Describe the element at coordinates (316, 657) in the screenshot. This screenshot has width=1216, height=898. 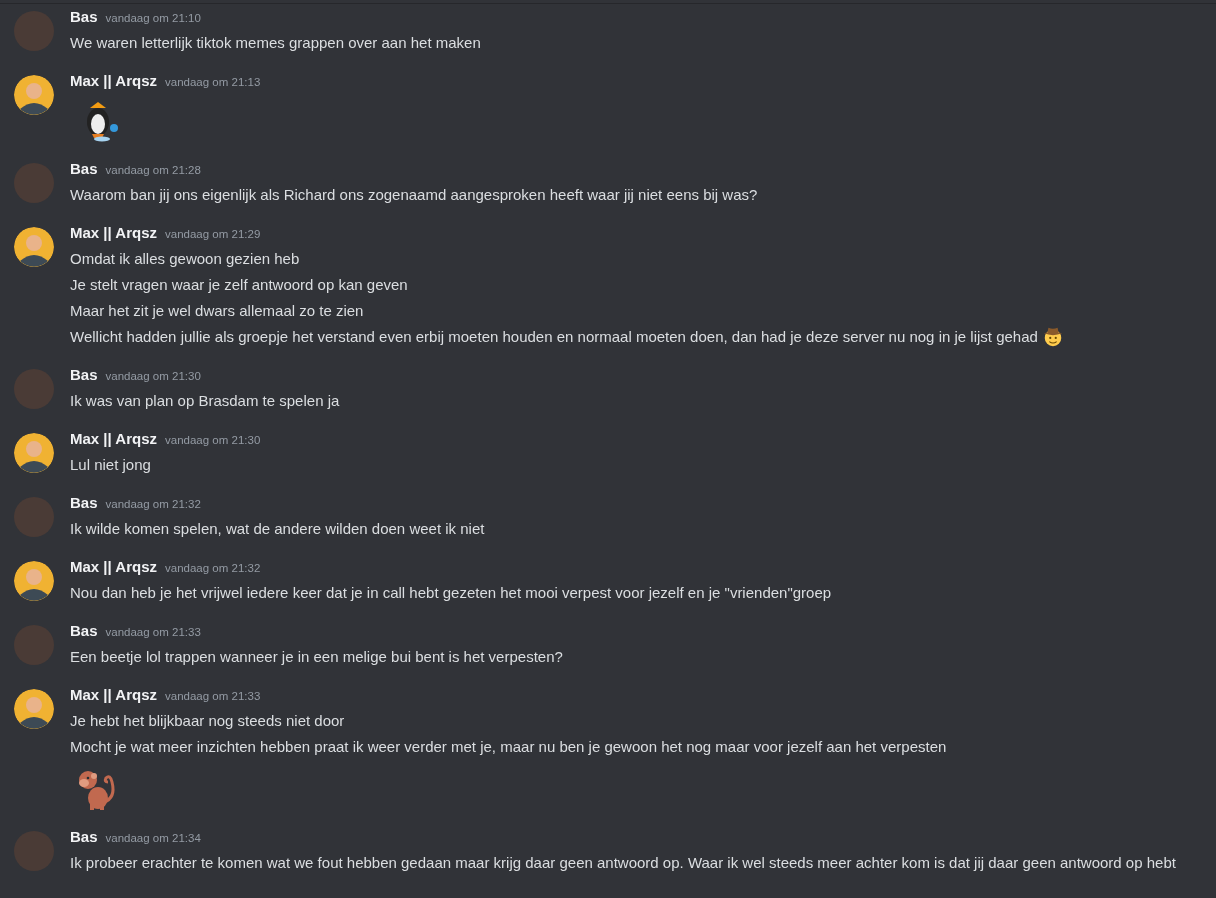
I see `message-text: Een beetje lol trappen wanneer je in een melige bui bent is het verpesten?` at that location.